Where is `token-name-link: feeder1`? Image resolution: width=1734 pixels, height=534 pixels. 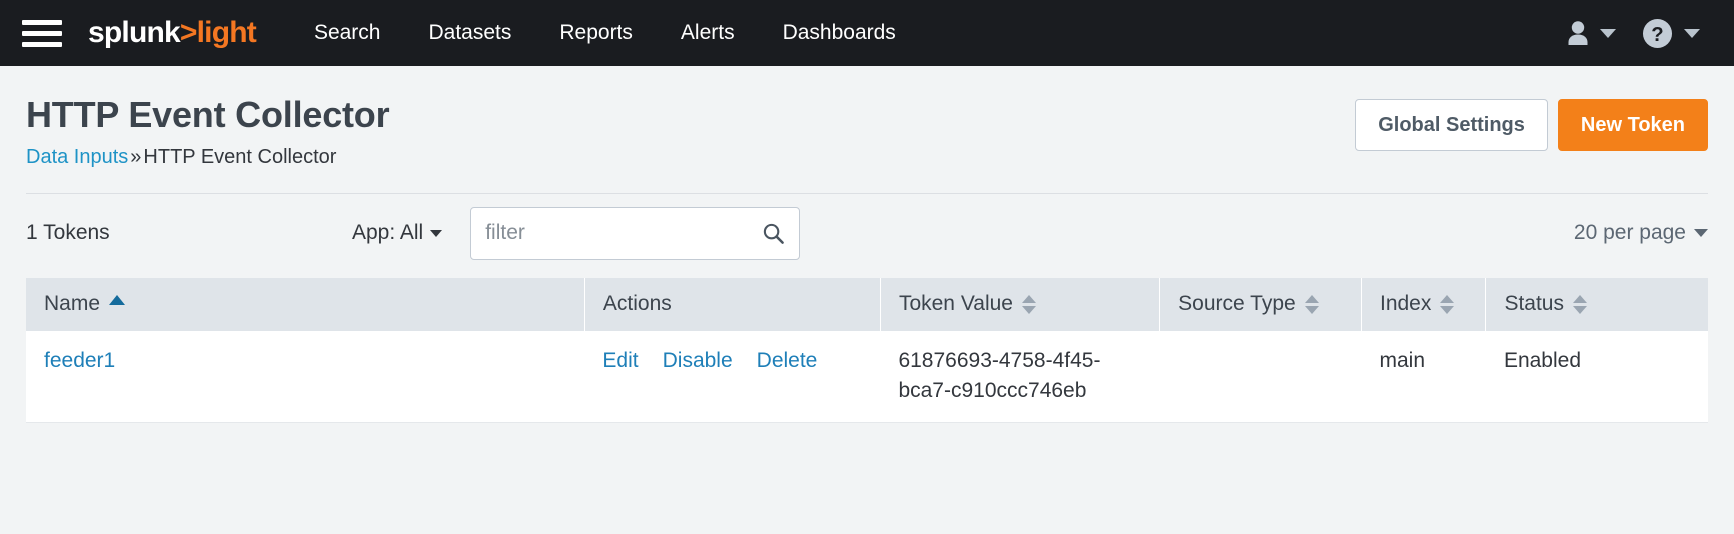
token-name-link: feeder1 is located at coordinates (79, 360).